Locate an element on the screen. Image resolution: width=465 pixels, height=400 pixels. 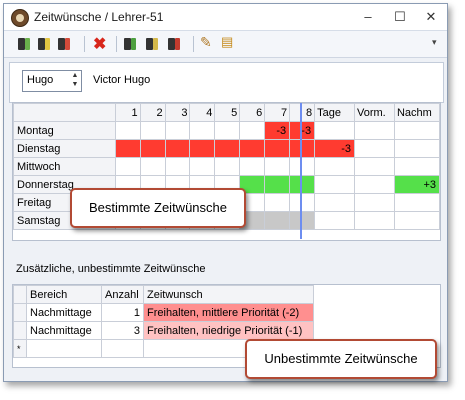
toolbar-overflow-chevron-icon: ▾ is located at coordinates (434, 46).